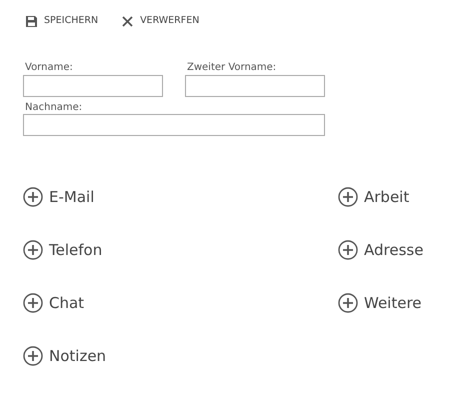  What do you see at coordinates (128, 21) in the screenshot?
I see `close-icon` at bounding box center [128, 21].